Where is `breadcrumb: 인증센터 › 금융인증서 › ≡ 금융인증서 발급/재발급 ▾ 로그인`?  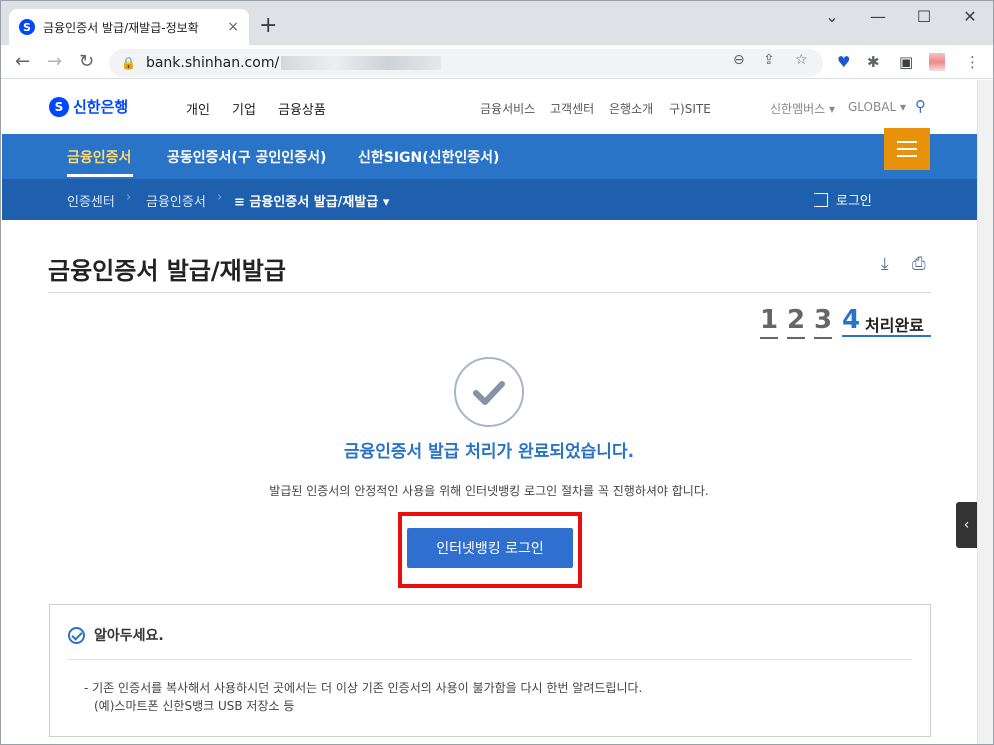 breadcrumb: 인증센터 › 금융인증서 › ≡ 금융인증서 발급/재발급 ▾ 로그인 is located at coordinates (489, 199).